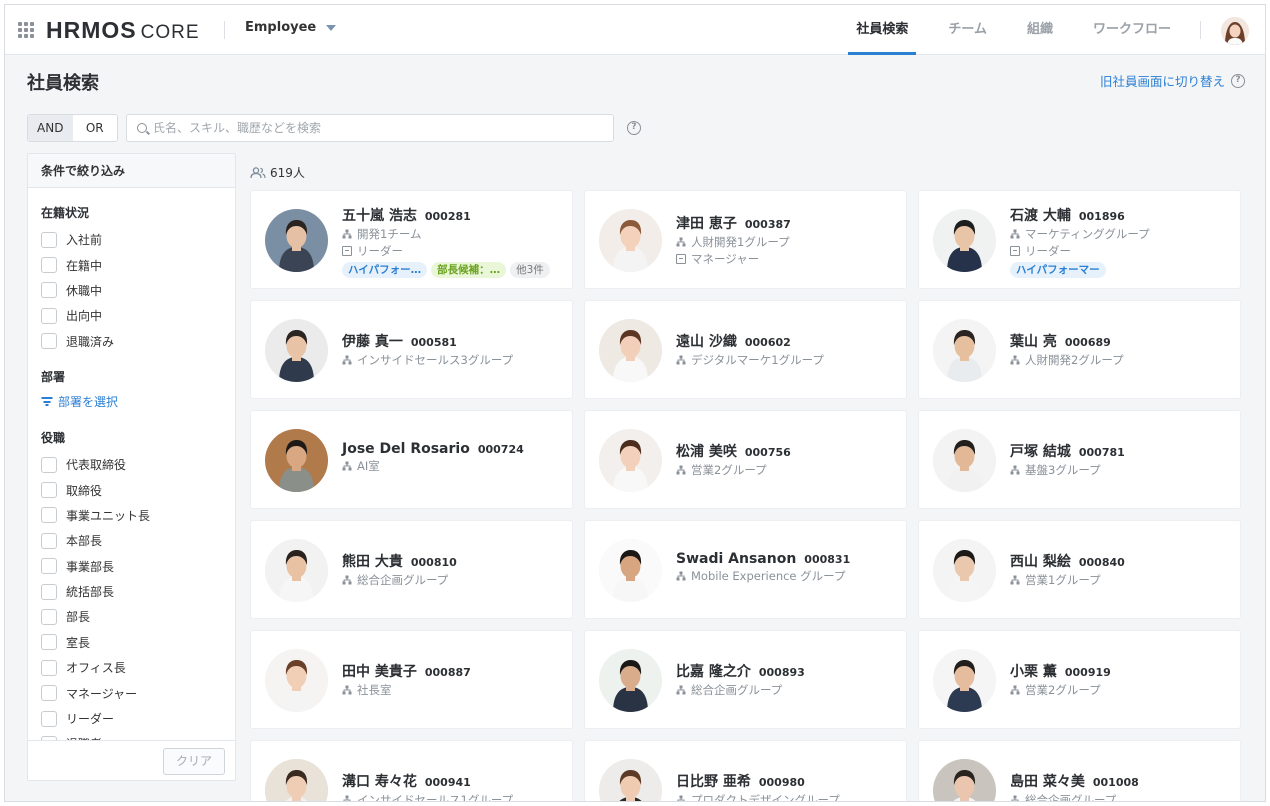 The image size is (1270, 806). Describe the element at coordinates (453, 465) in the screenshot. I see `employee-dept: AI室` at that location.